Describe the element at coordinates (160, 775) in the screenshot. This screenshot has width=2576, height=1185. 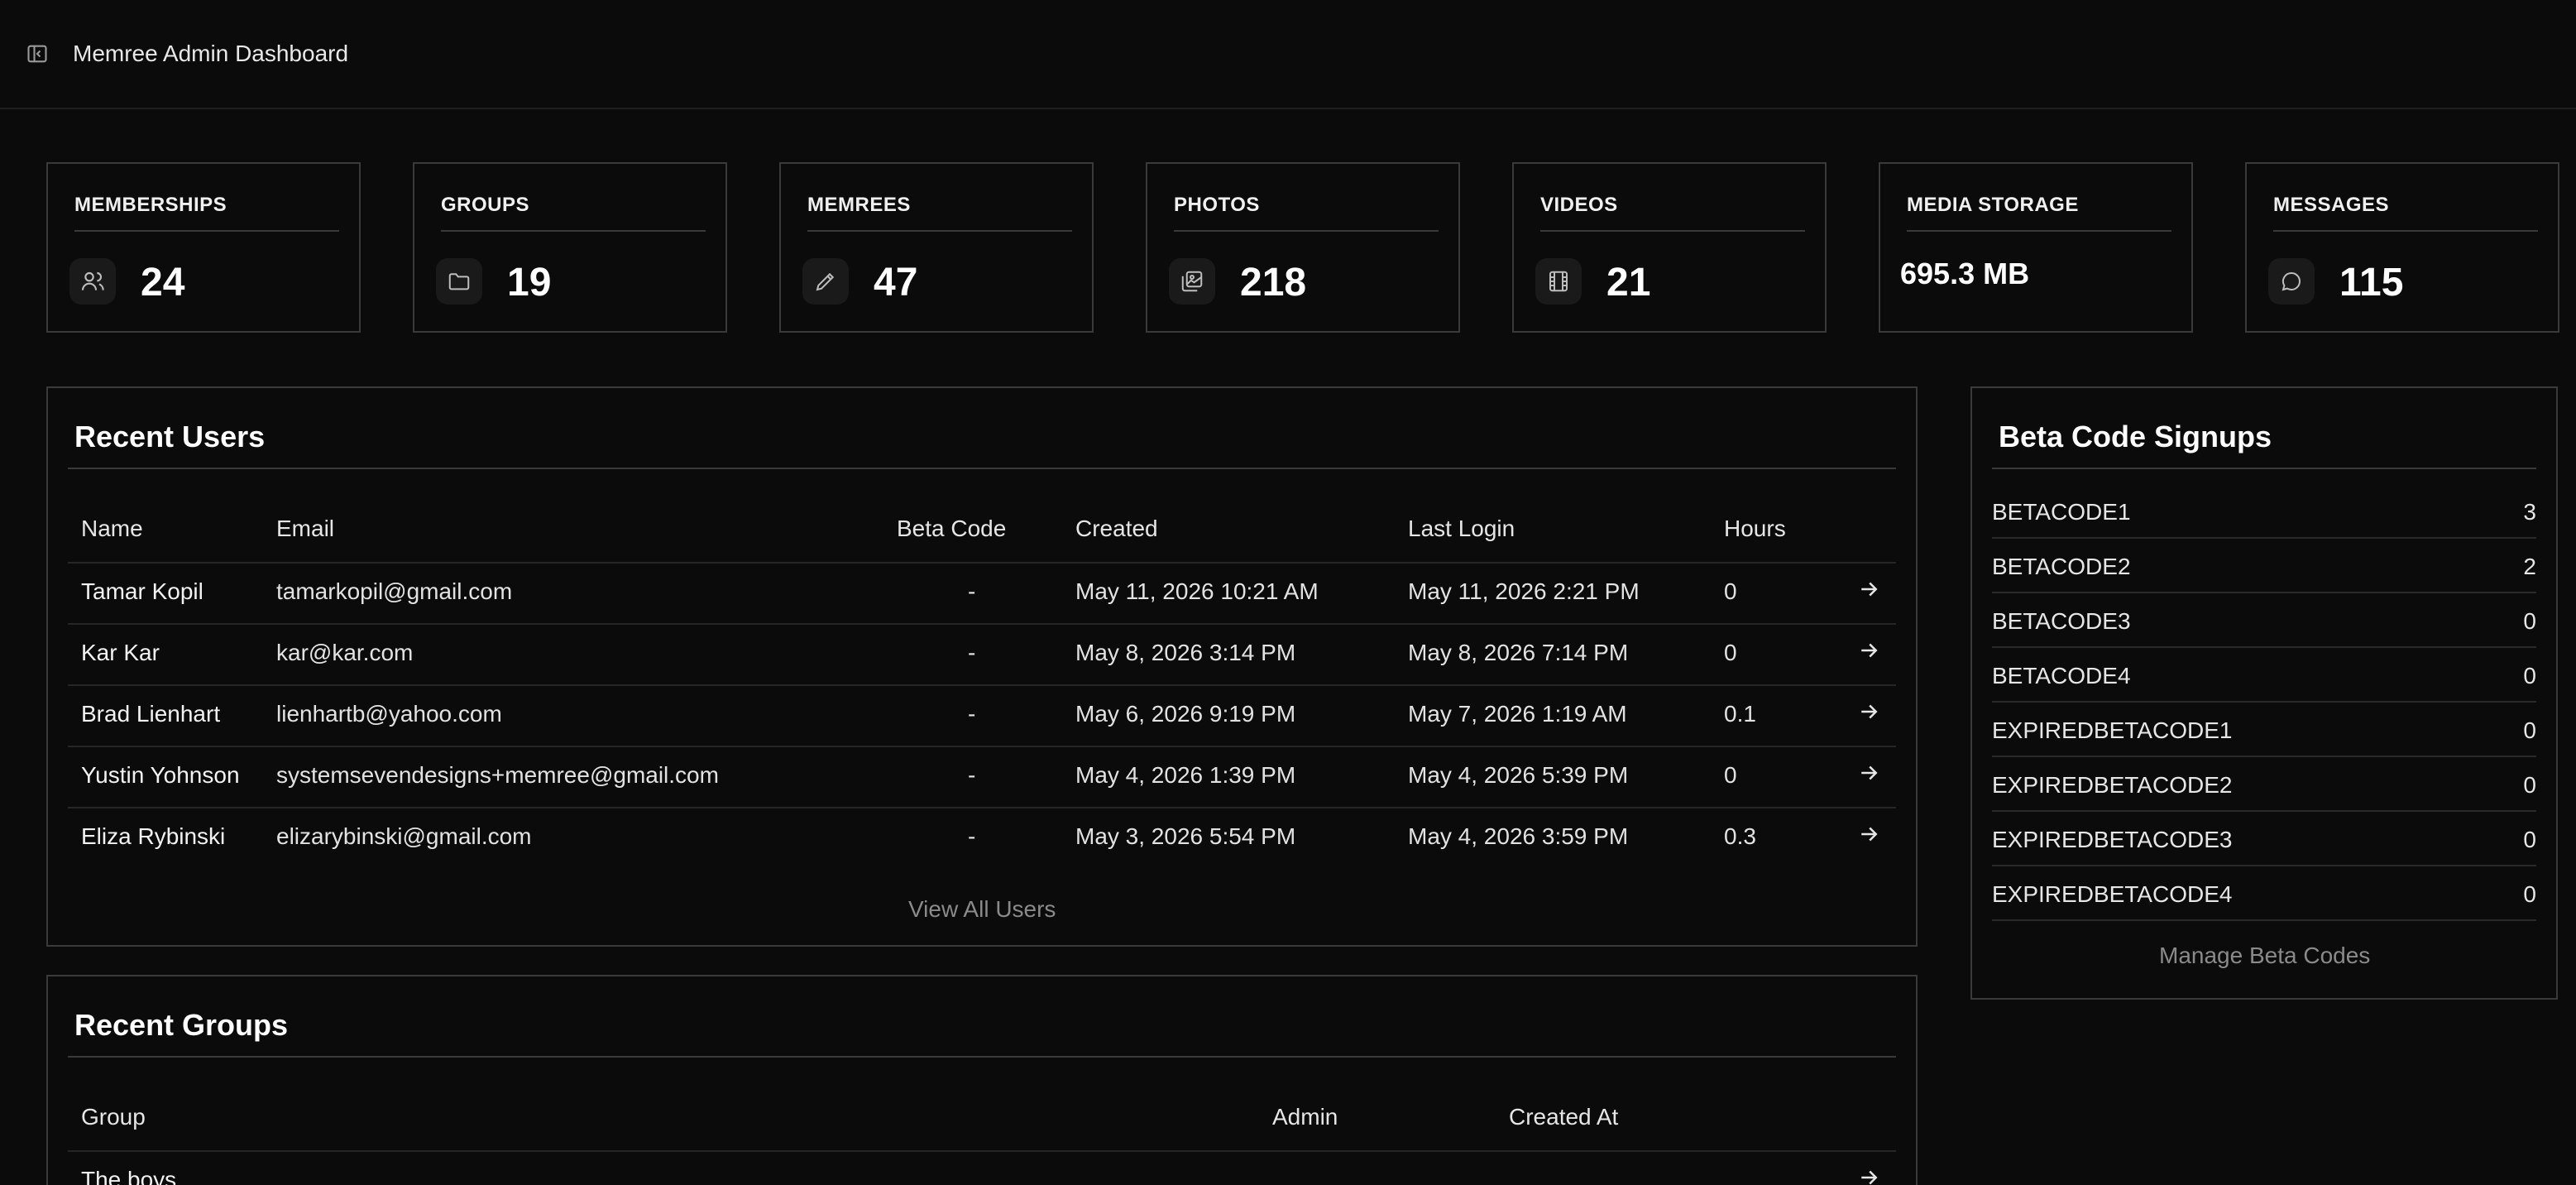
I see `user-name: Yustin Yohnson` at that location.